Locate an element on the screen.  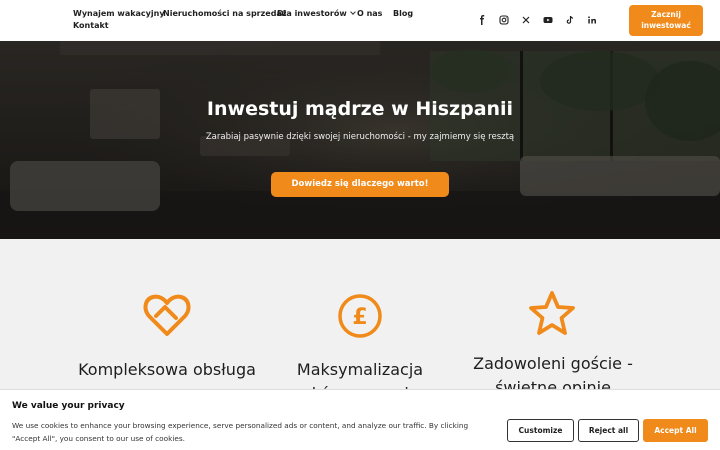
facebook-icon is located at coordinates (482, 20).